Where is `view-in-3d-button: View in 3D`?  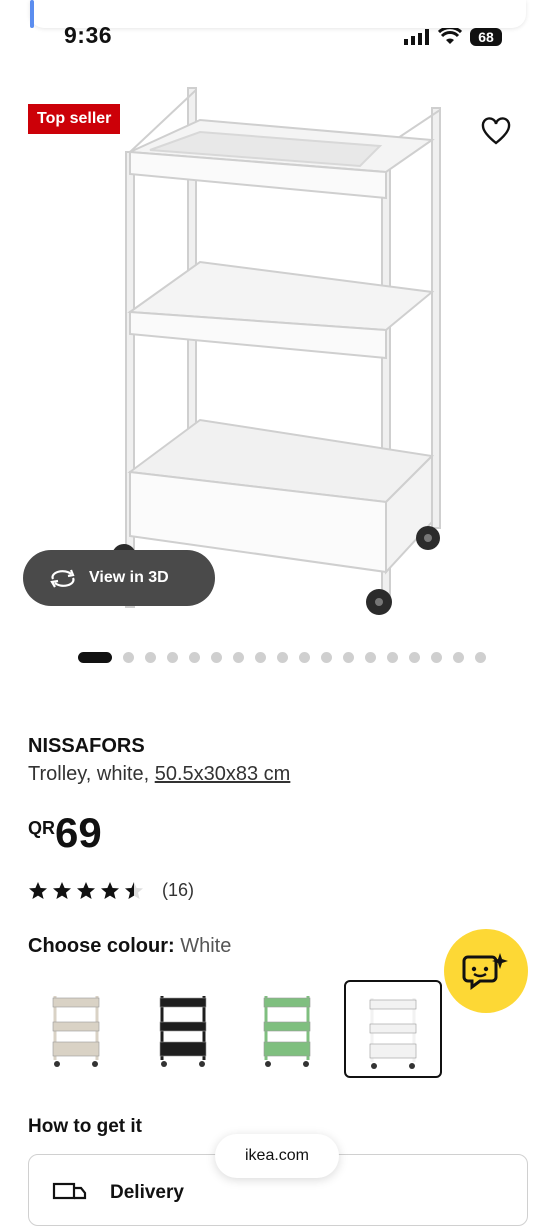 view-in-3d-button: View in 3D is located at coordinates (119, 578).